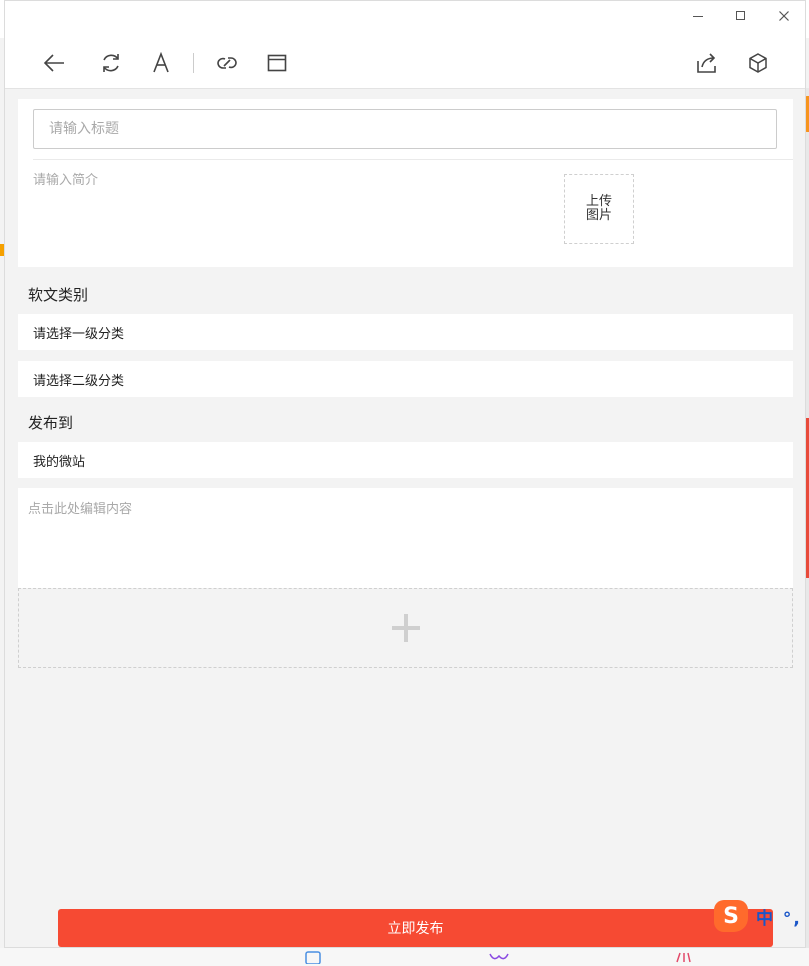 This screenshot has height=966, width=809. I want to click on font-icon, so click(161, 62).